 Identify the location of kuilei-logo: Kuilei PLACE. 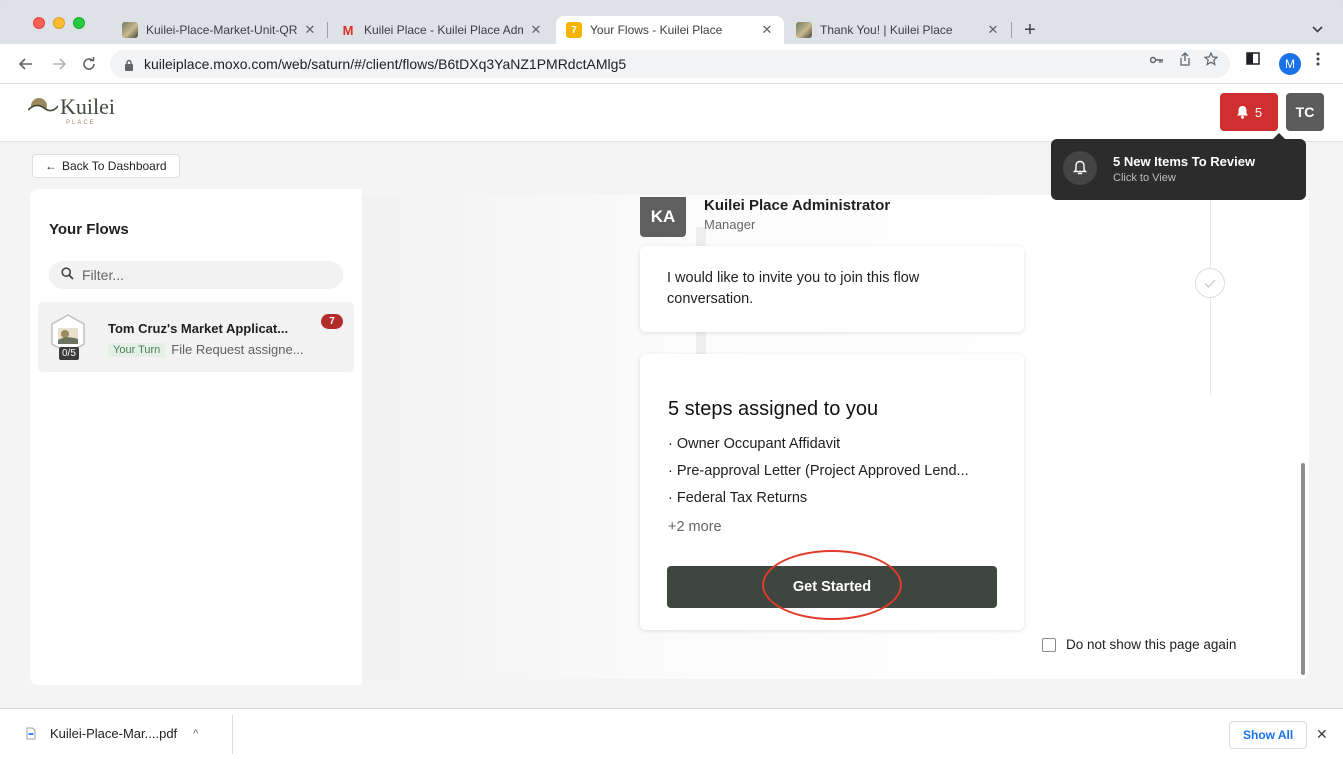
(71, 110).